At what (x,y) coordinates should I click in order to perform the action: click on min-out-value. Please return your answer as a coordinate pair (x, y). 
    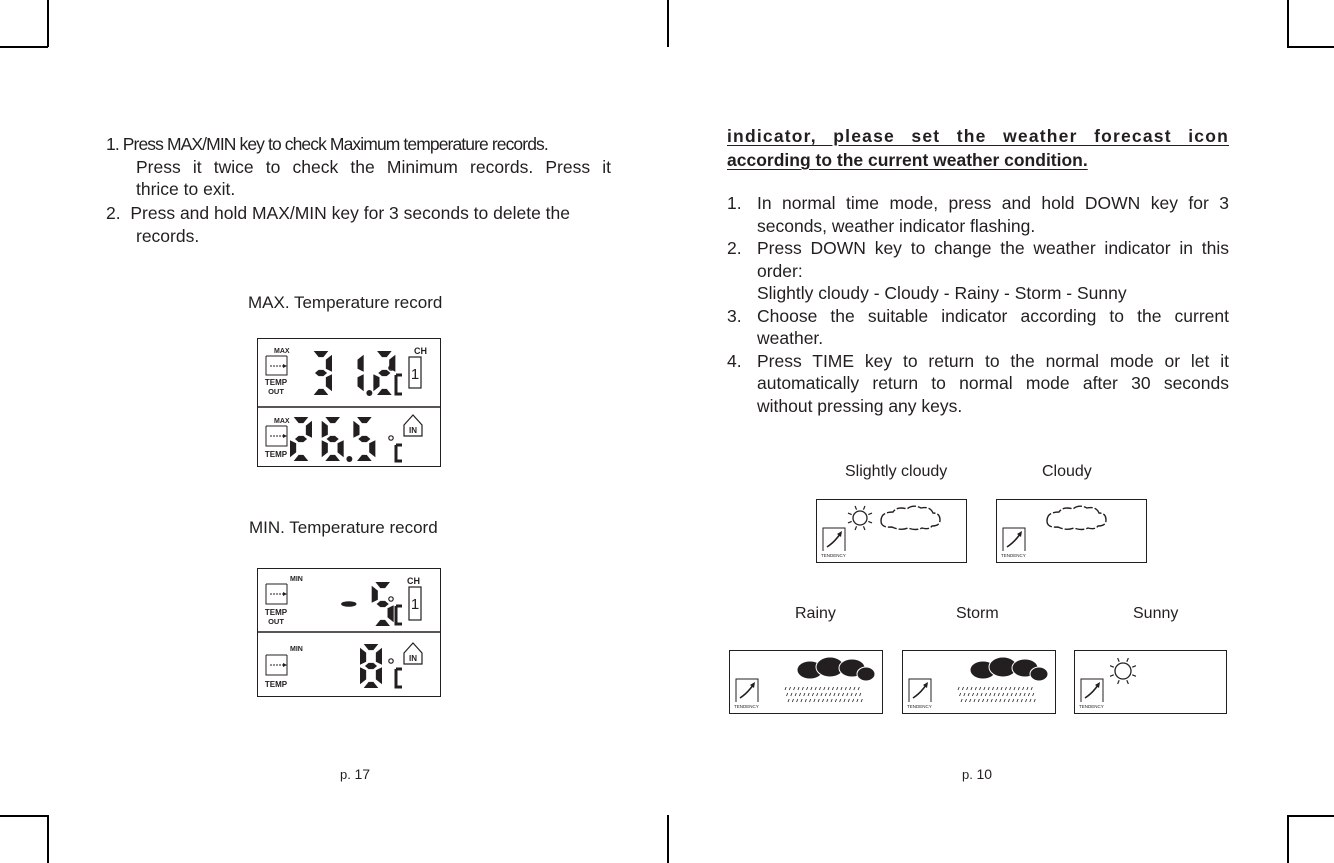
    Looking at the image, I should click on (367, 604).